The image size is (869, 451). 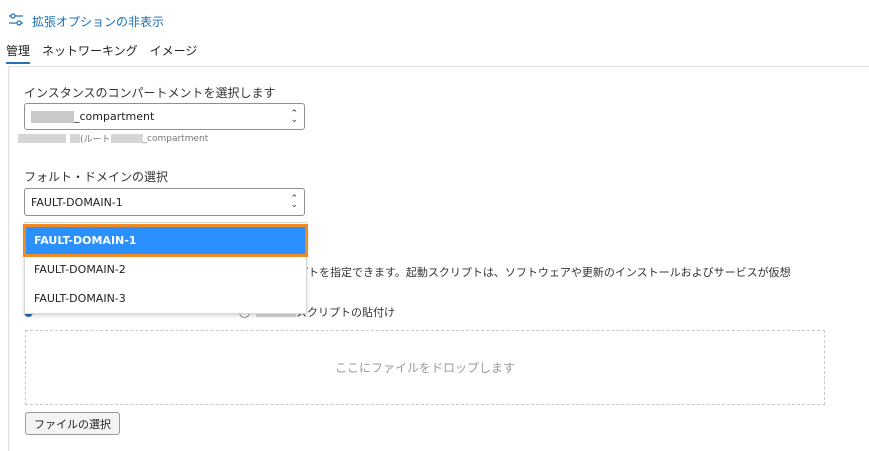 What do you see at coordinates (174, 53) in the screenshot?
I see `tab-image: イメージ` at bounding box center [174, 53].